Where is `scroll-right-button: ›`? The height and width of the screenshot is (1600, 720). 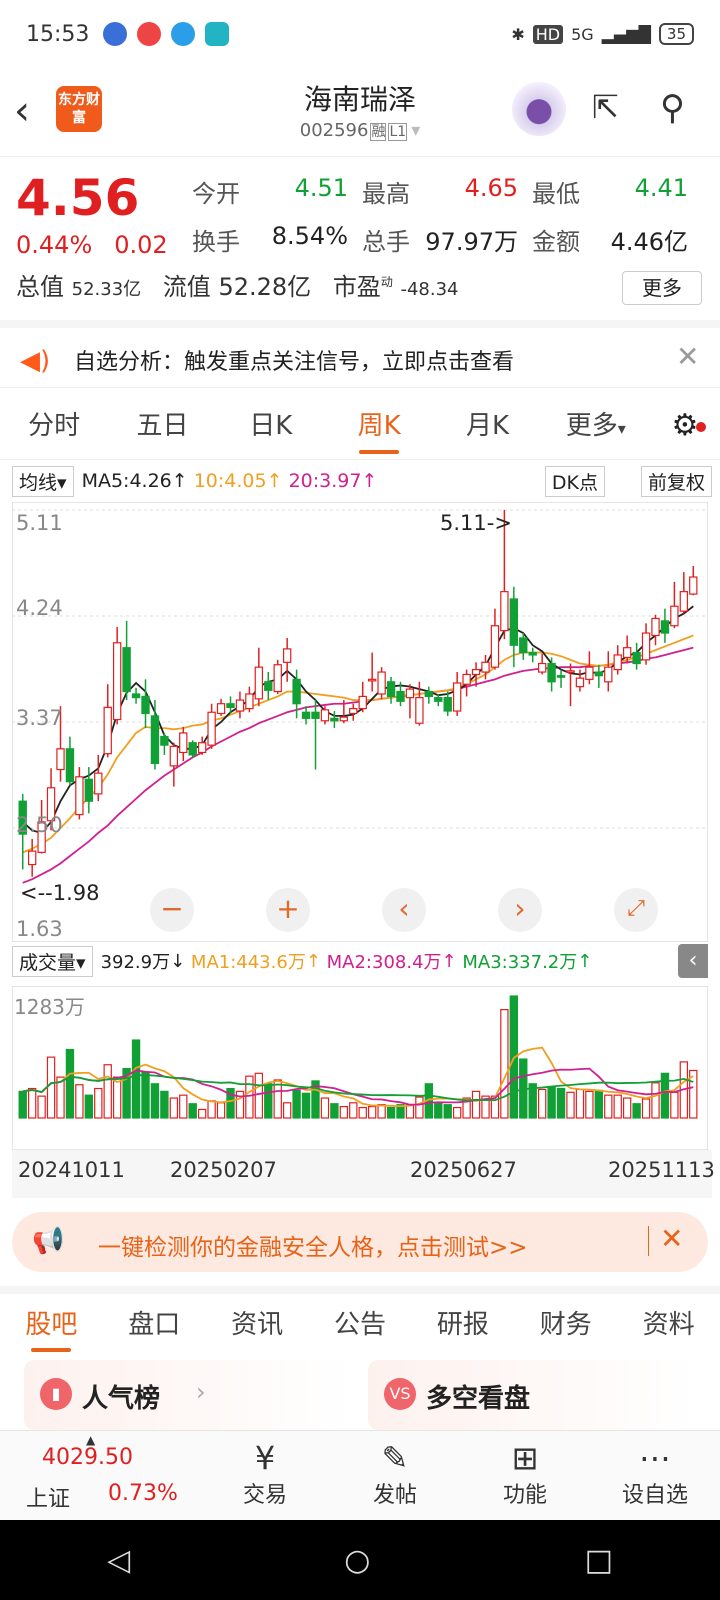 scroll-right-button: › is located at coordinates (520, 910).